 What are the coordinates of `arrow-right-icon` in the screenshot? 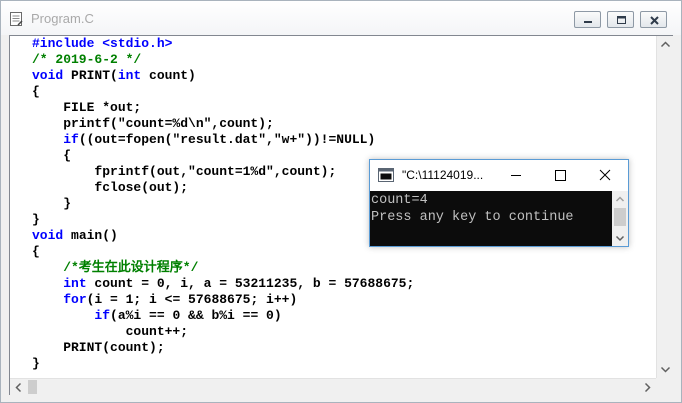 It's located at (647, 387).